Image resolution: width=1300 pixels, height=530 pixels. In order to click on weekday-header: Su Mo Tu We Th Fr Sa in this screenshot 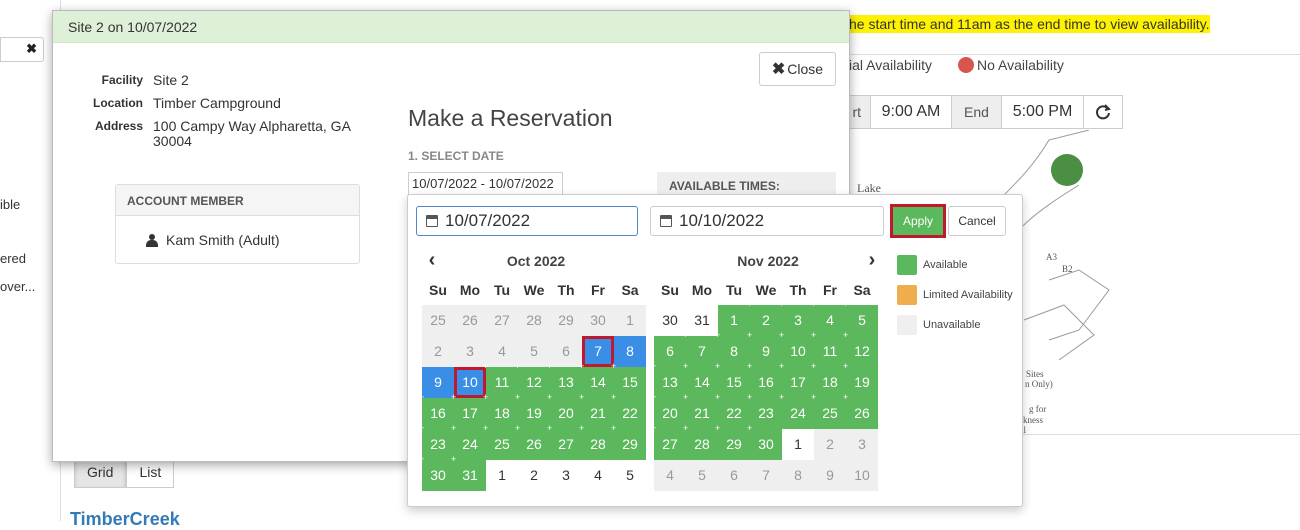, I will do `click(534, 290)`.